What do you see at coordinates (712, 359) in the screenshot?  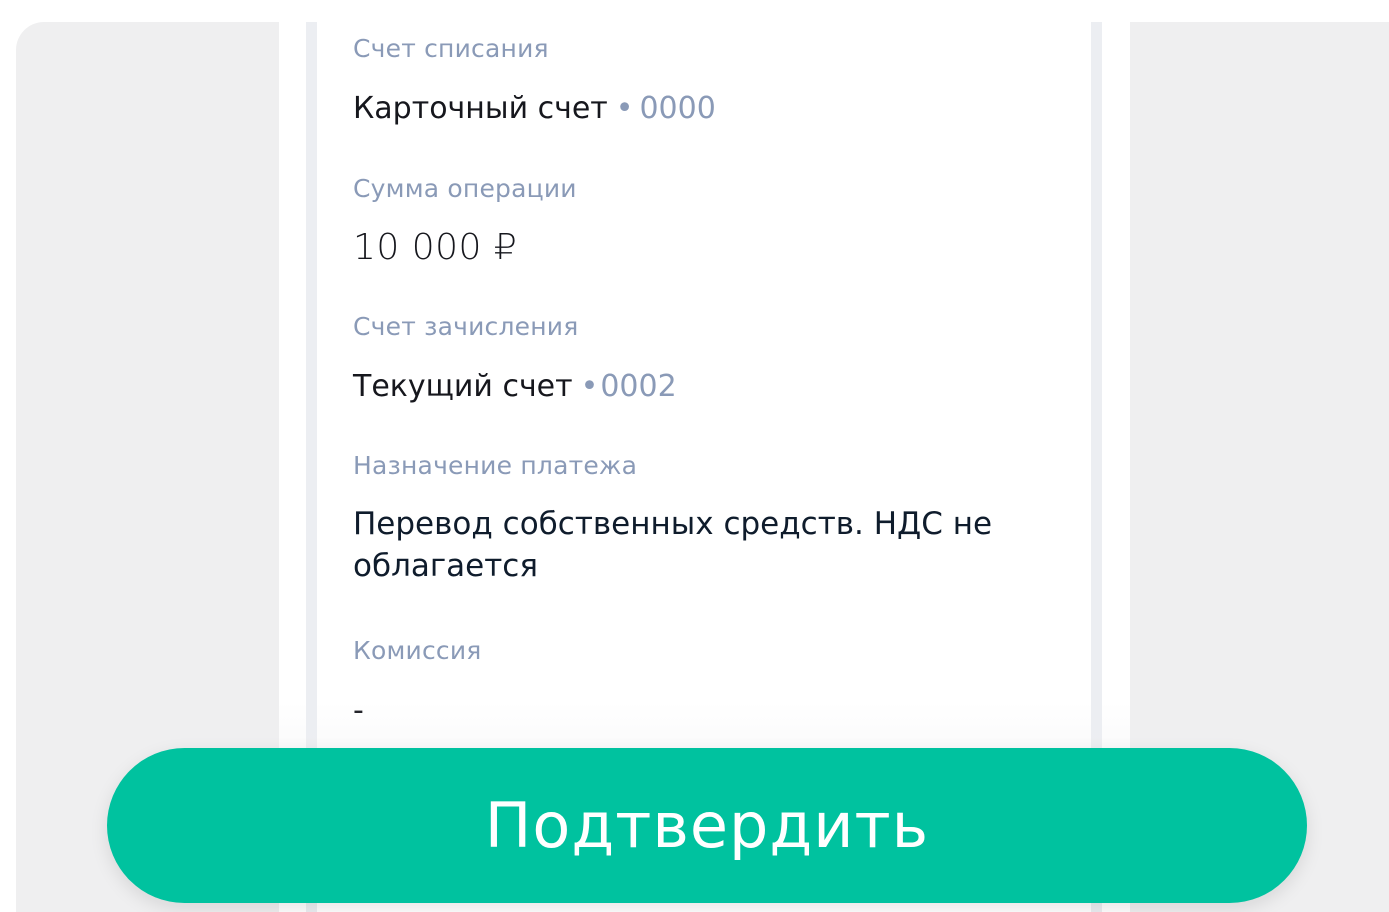 I see `credit-account-field: Счет зачисления Текущий счет •0002` at bounding box center [712, 359].